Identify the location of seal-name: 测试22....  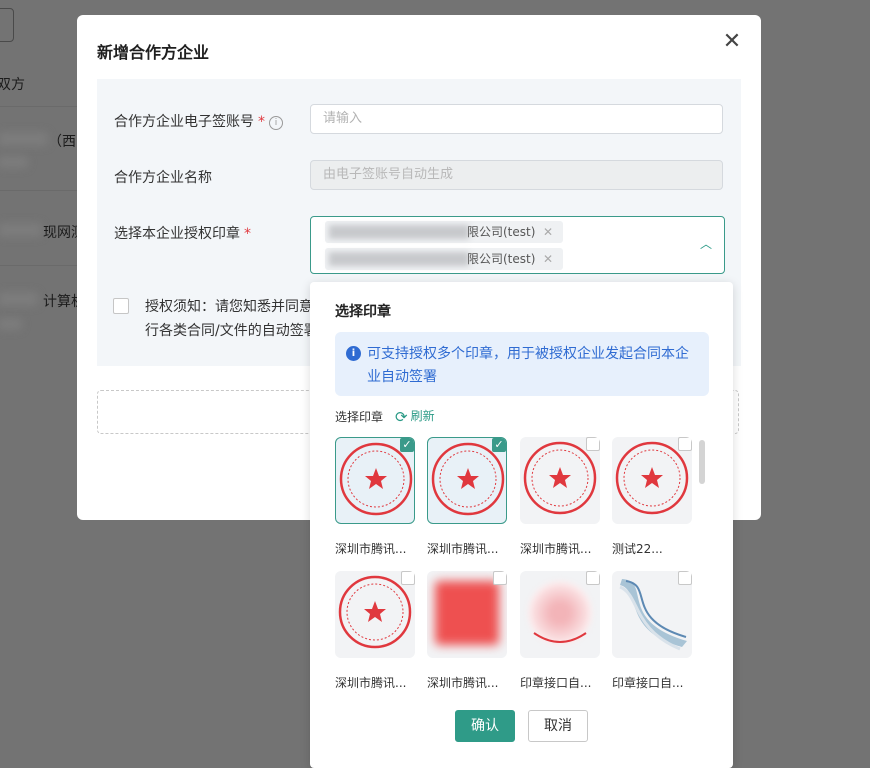
(637, 549).